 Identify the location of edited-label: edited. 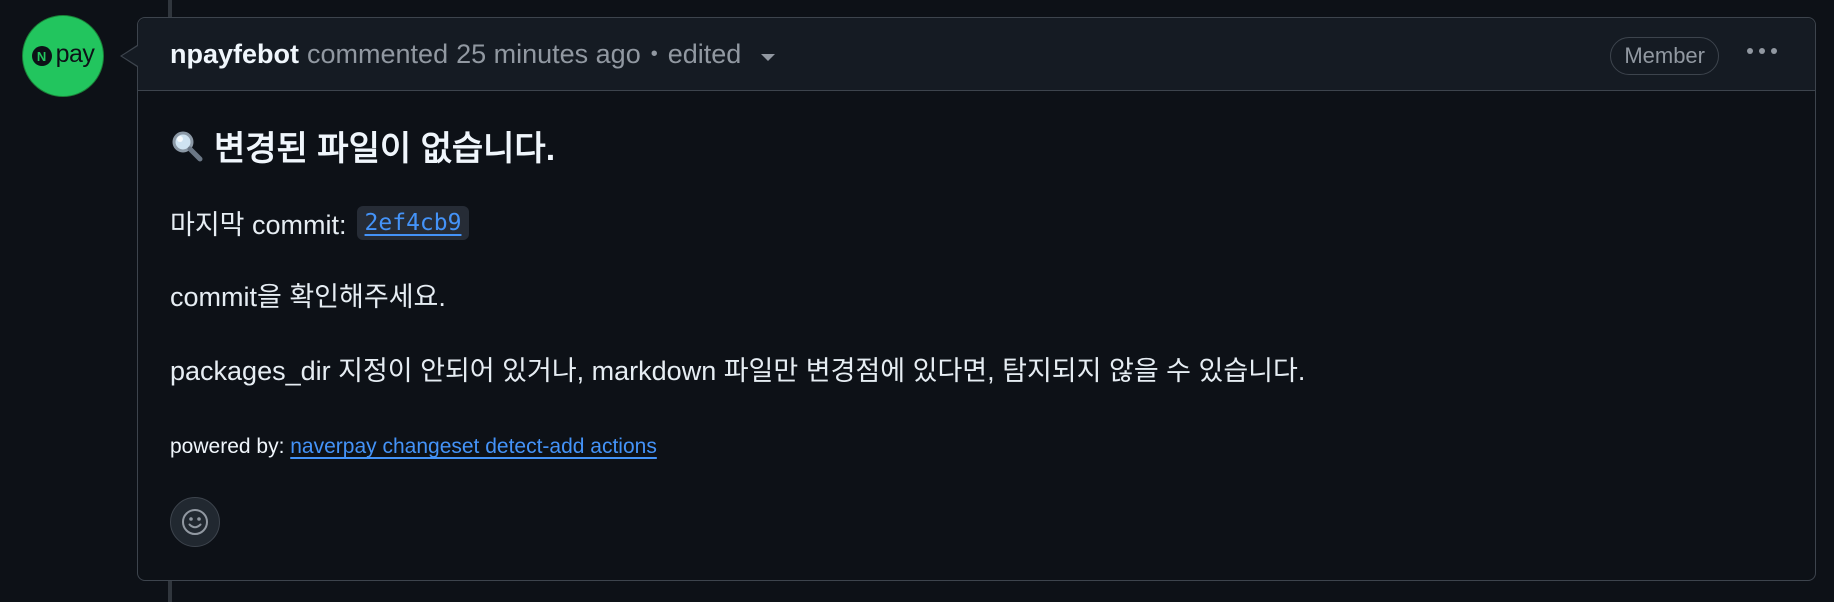
(705, 54).